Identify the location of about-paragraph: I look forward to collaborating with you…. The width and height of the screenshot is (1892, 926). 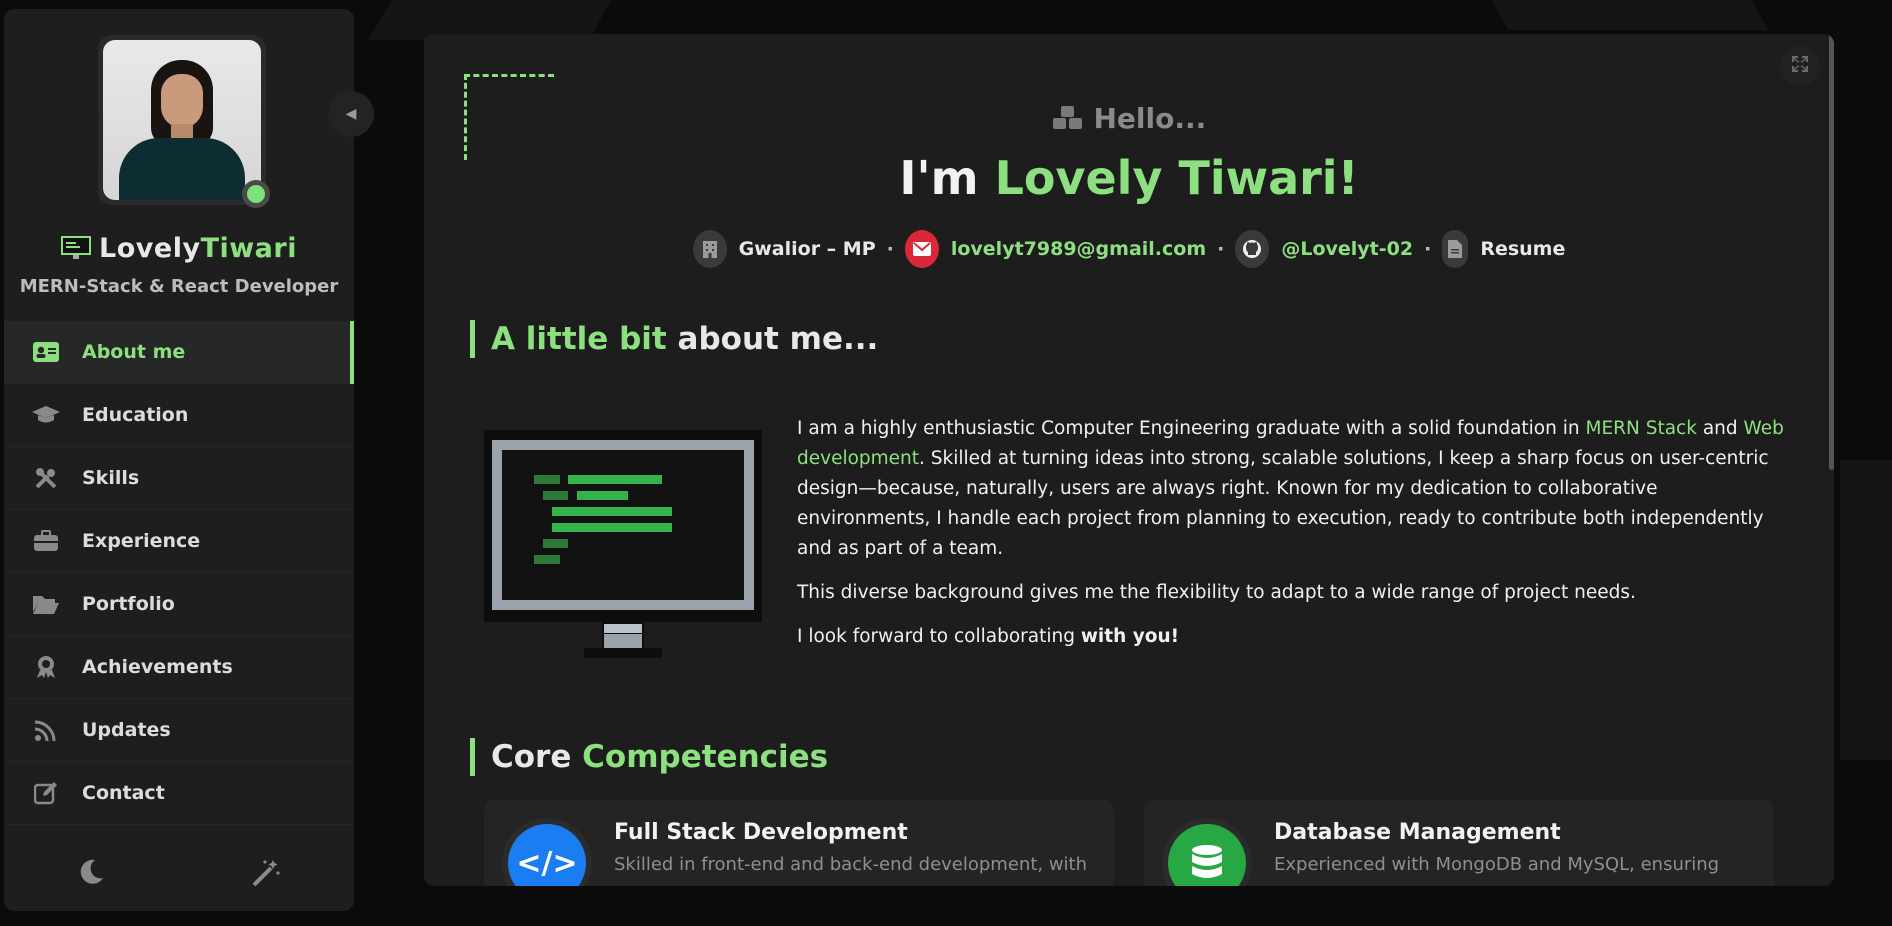
(988, 636).